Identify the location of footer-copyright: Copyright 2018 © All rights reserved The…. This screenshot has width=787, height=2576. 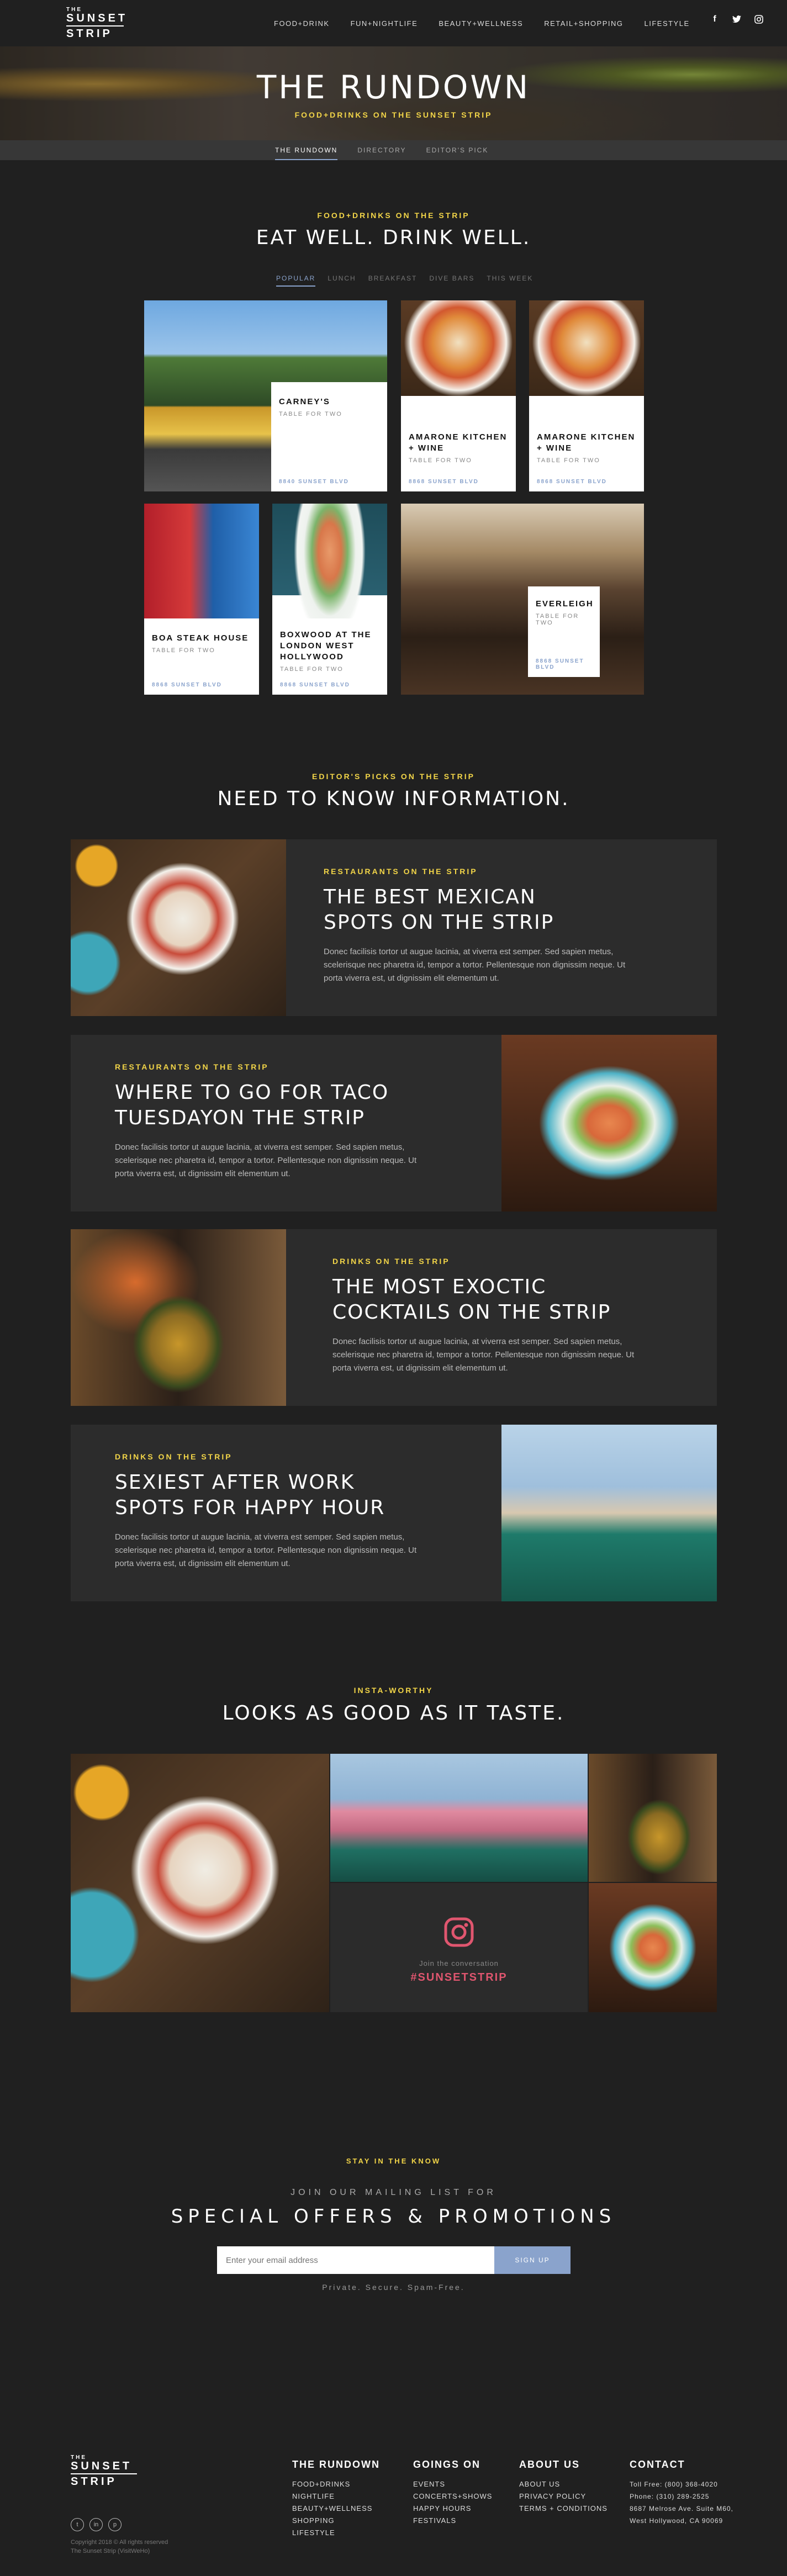
(119, 2547).